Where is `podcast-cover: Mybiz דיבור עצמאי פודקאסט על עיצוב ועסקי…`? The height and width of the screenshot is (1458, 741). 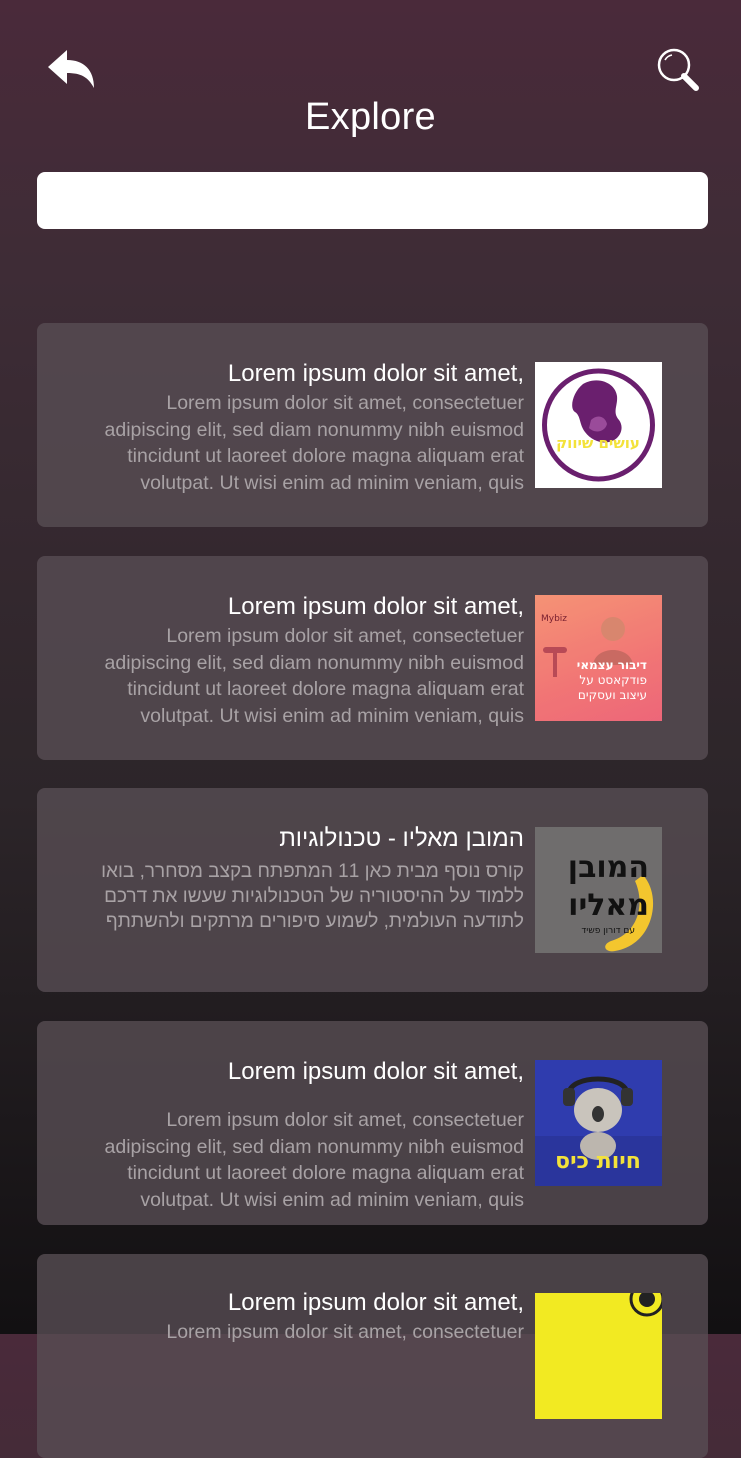 podcast-cover: Mybiz דיבור עצמאי פודקאסט על עיצוב ועסקי… is located at coordinates (598, 658).